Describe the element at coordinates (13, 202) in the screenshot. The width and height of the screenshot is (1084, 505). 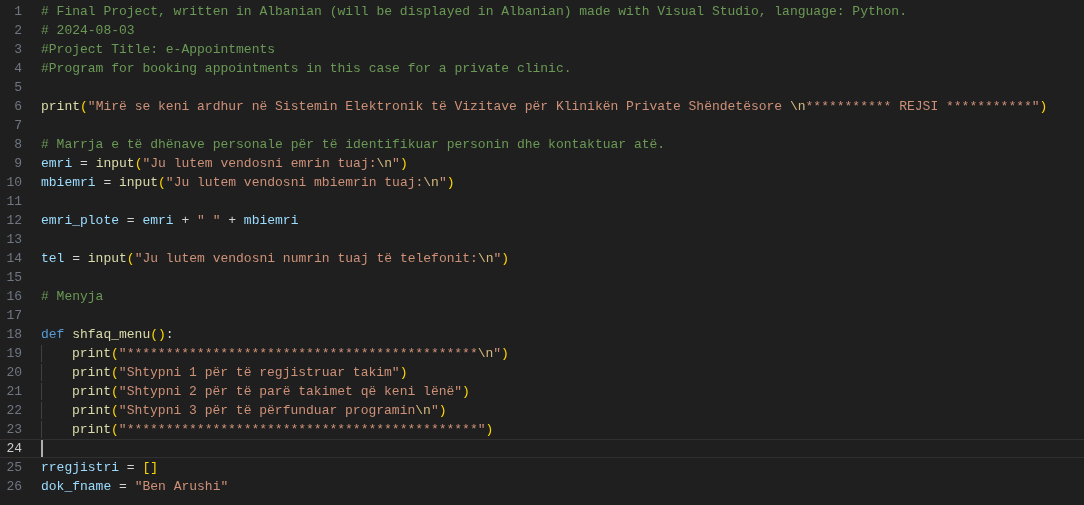
I see `line-number: 11` at that location.